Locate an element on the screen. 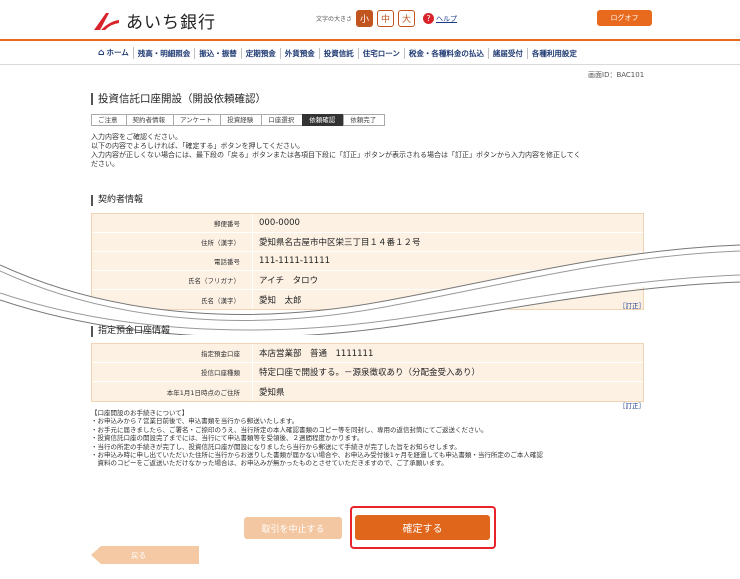 This screenshot has height=579, width=740. name-kanji-value: 愛知 太郎 is located at coordinates (447, 299).